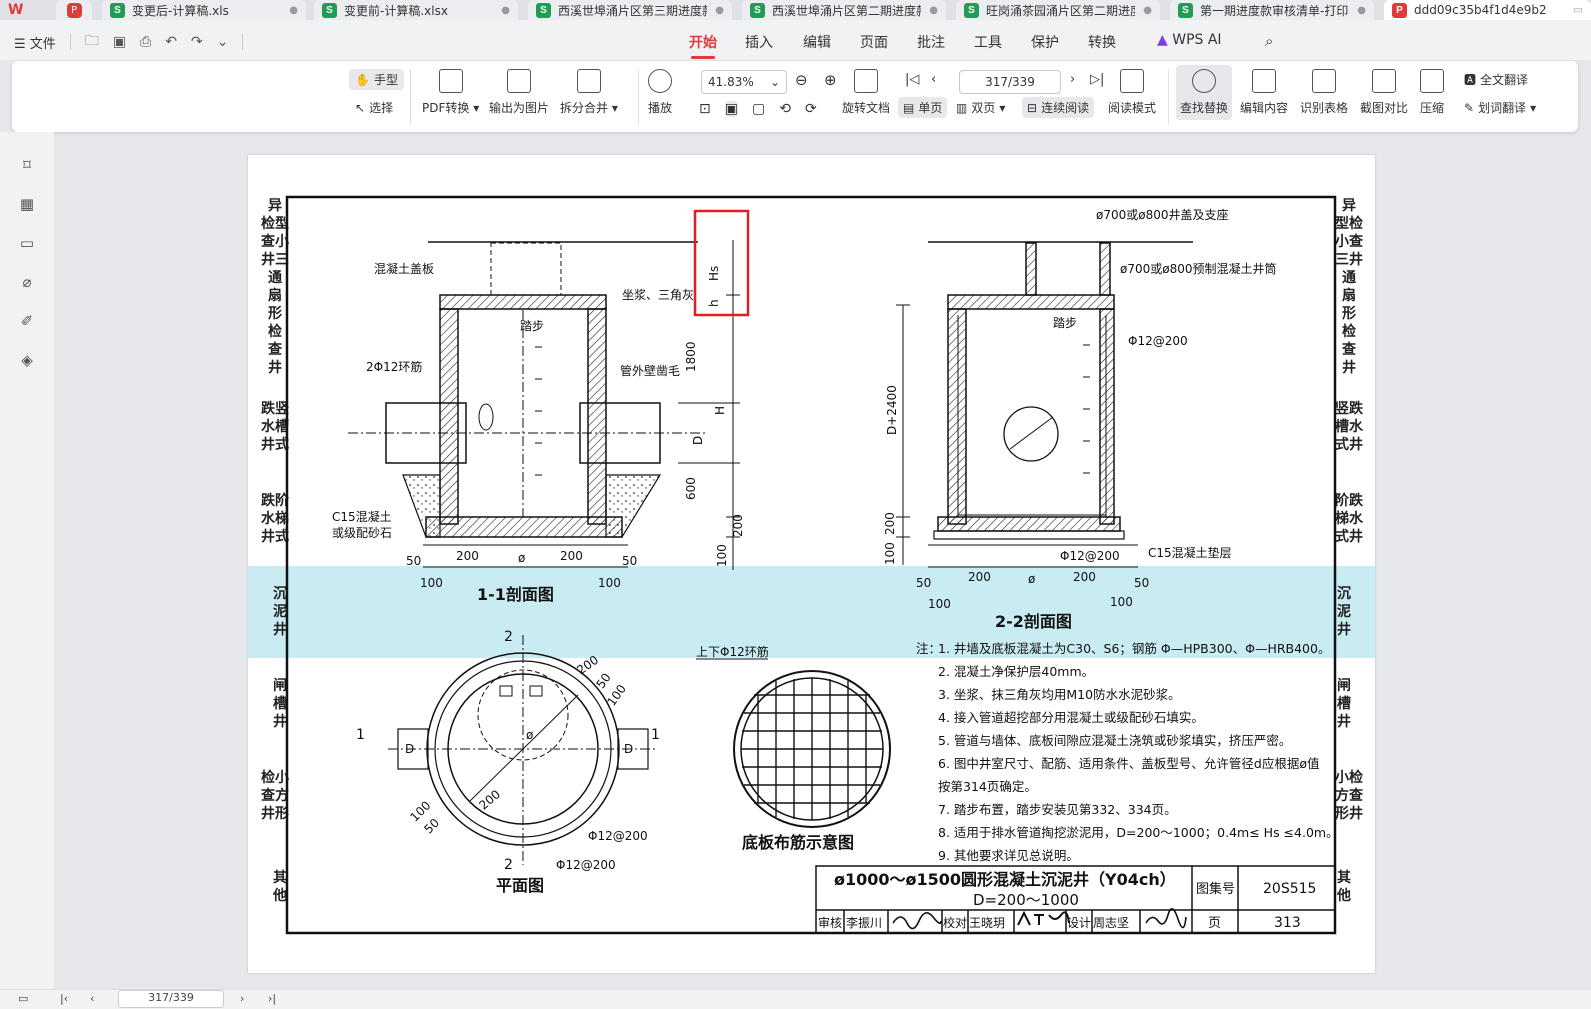  I want to click on plan-sec2-top: 2, so click(508, 637).